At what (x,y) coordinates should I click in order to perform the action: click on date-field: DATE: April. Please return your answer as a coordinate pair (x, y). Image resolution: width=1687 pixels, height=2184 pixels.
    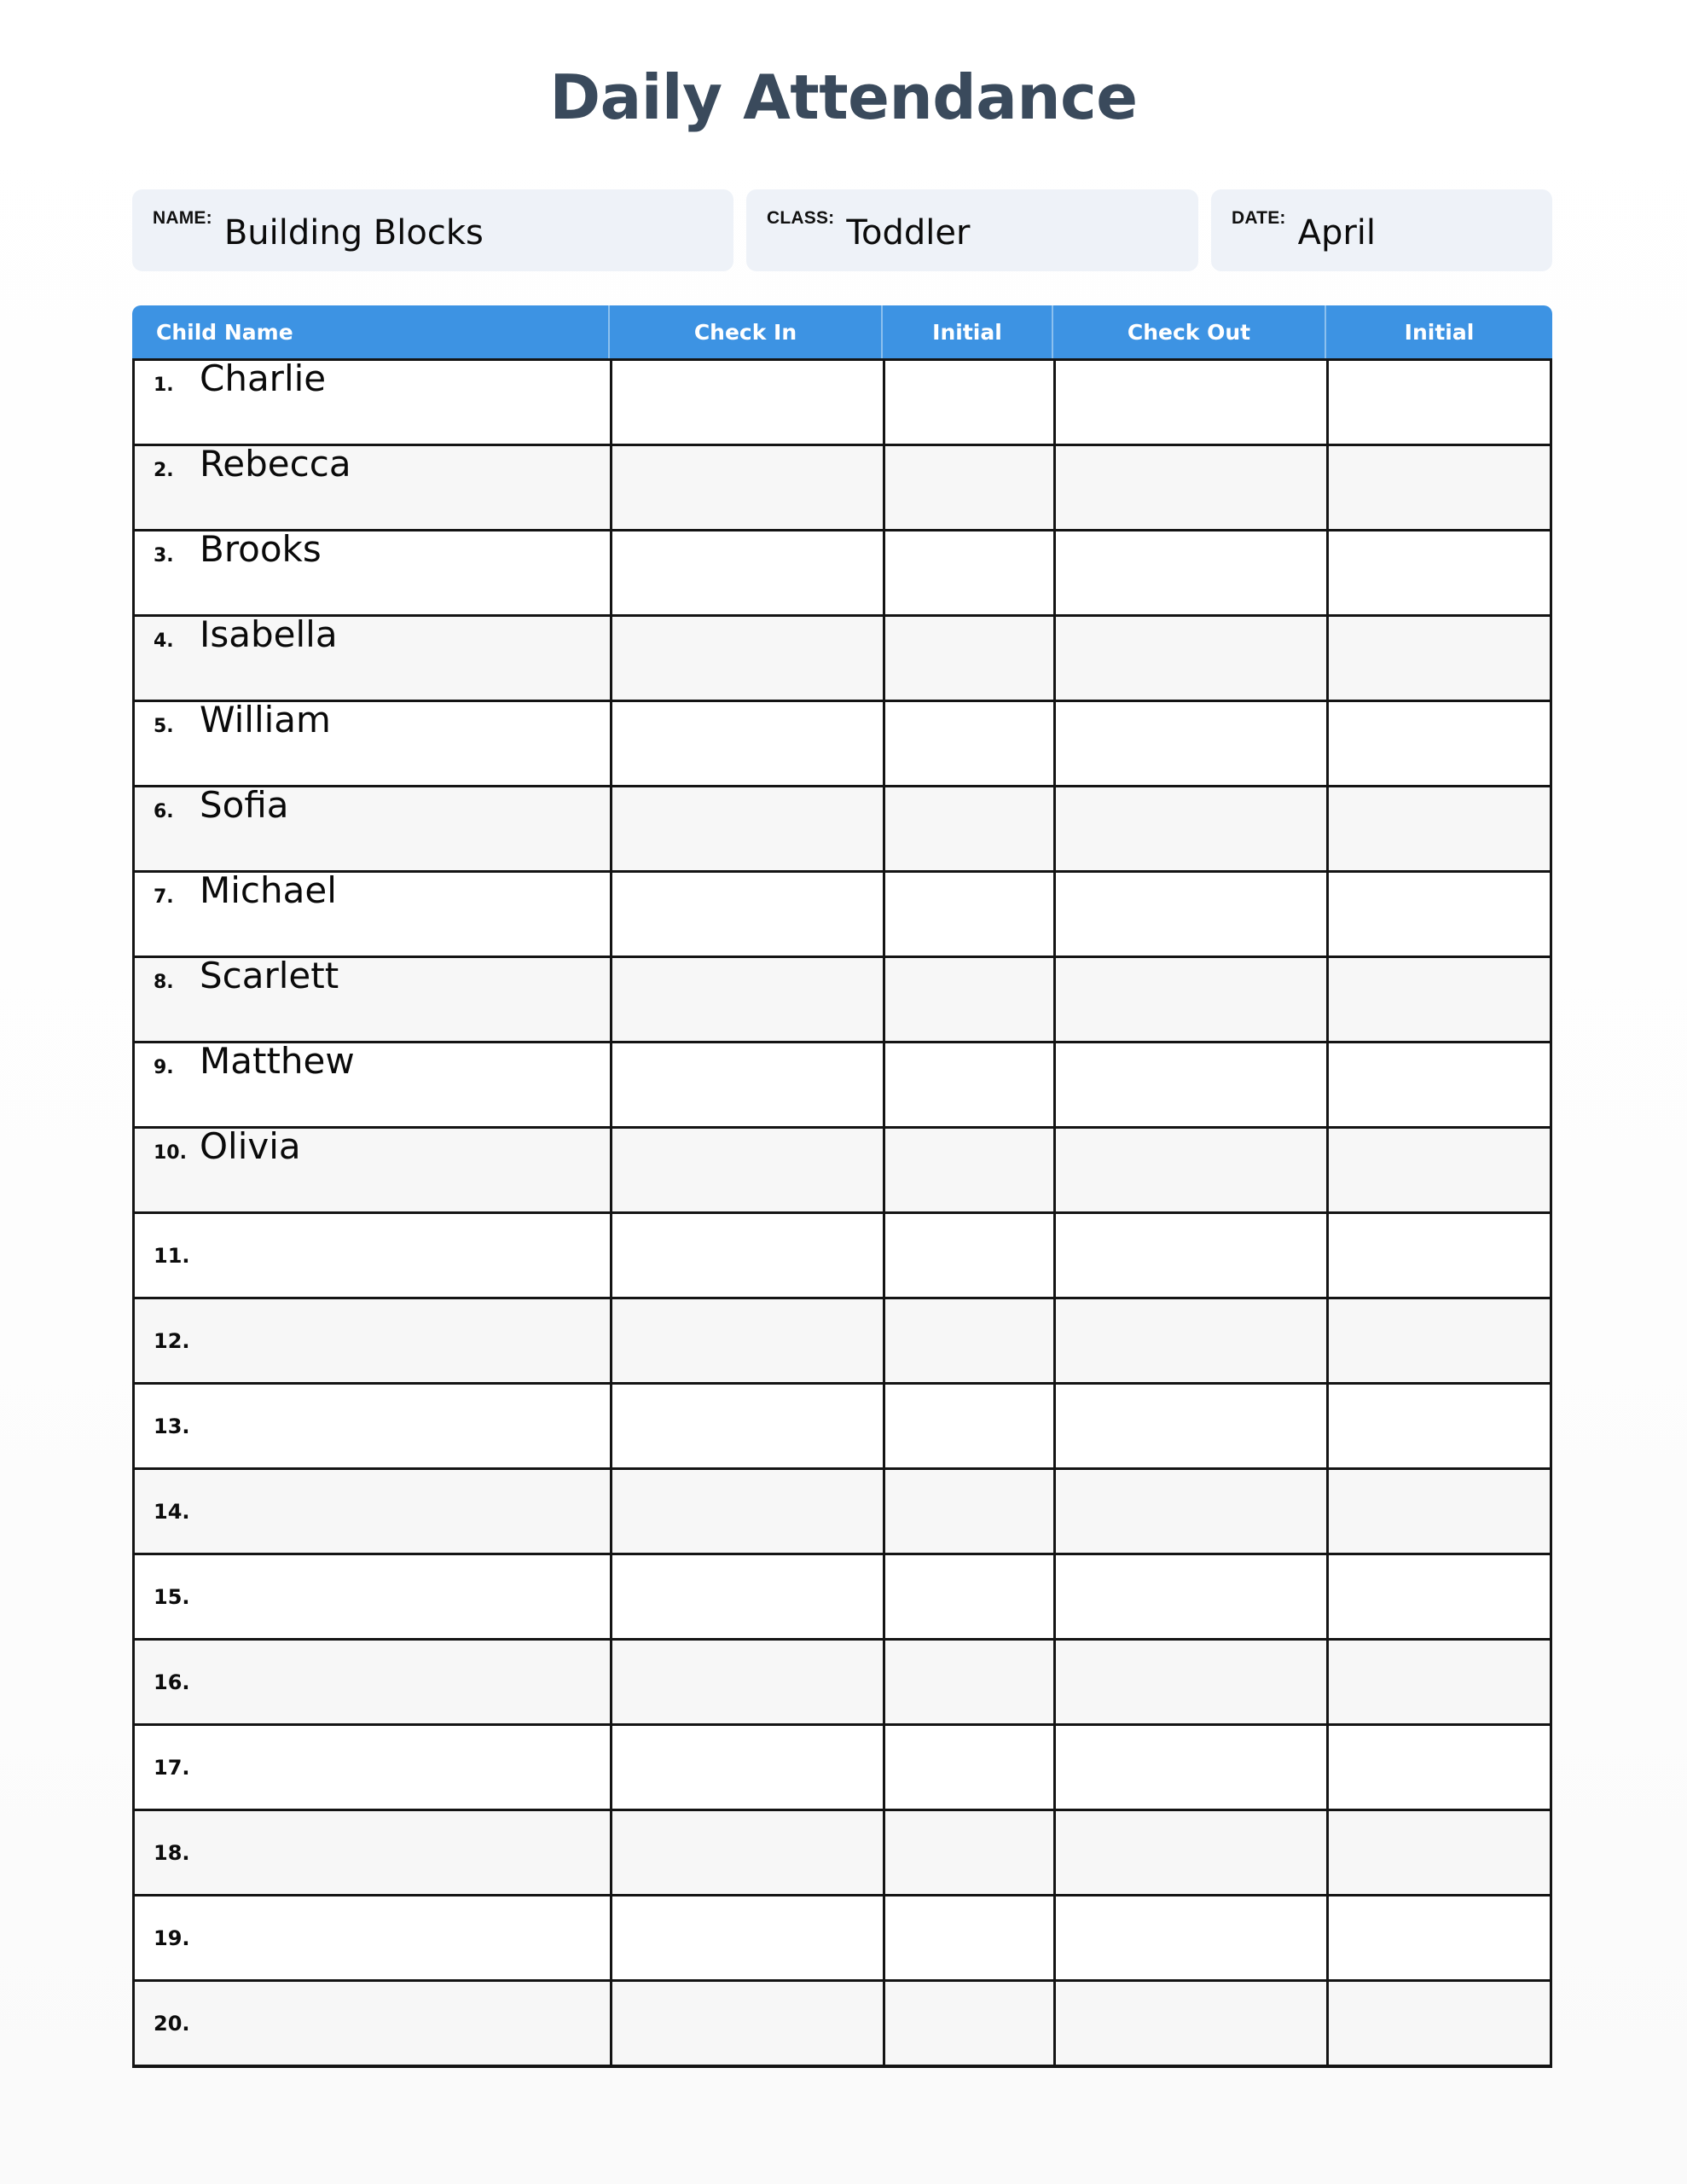
    Looking at the image, I should click on (1381, 230).